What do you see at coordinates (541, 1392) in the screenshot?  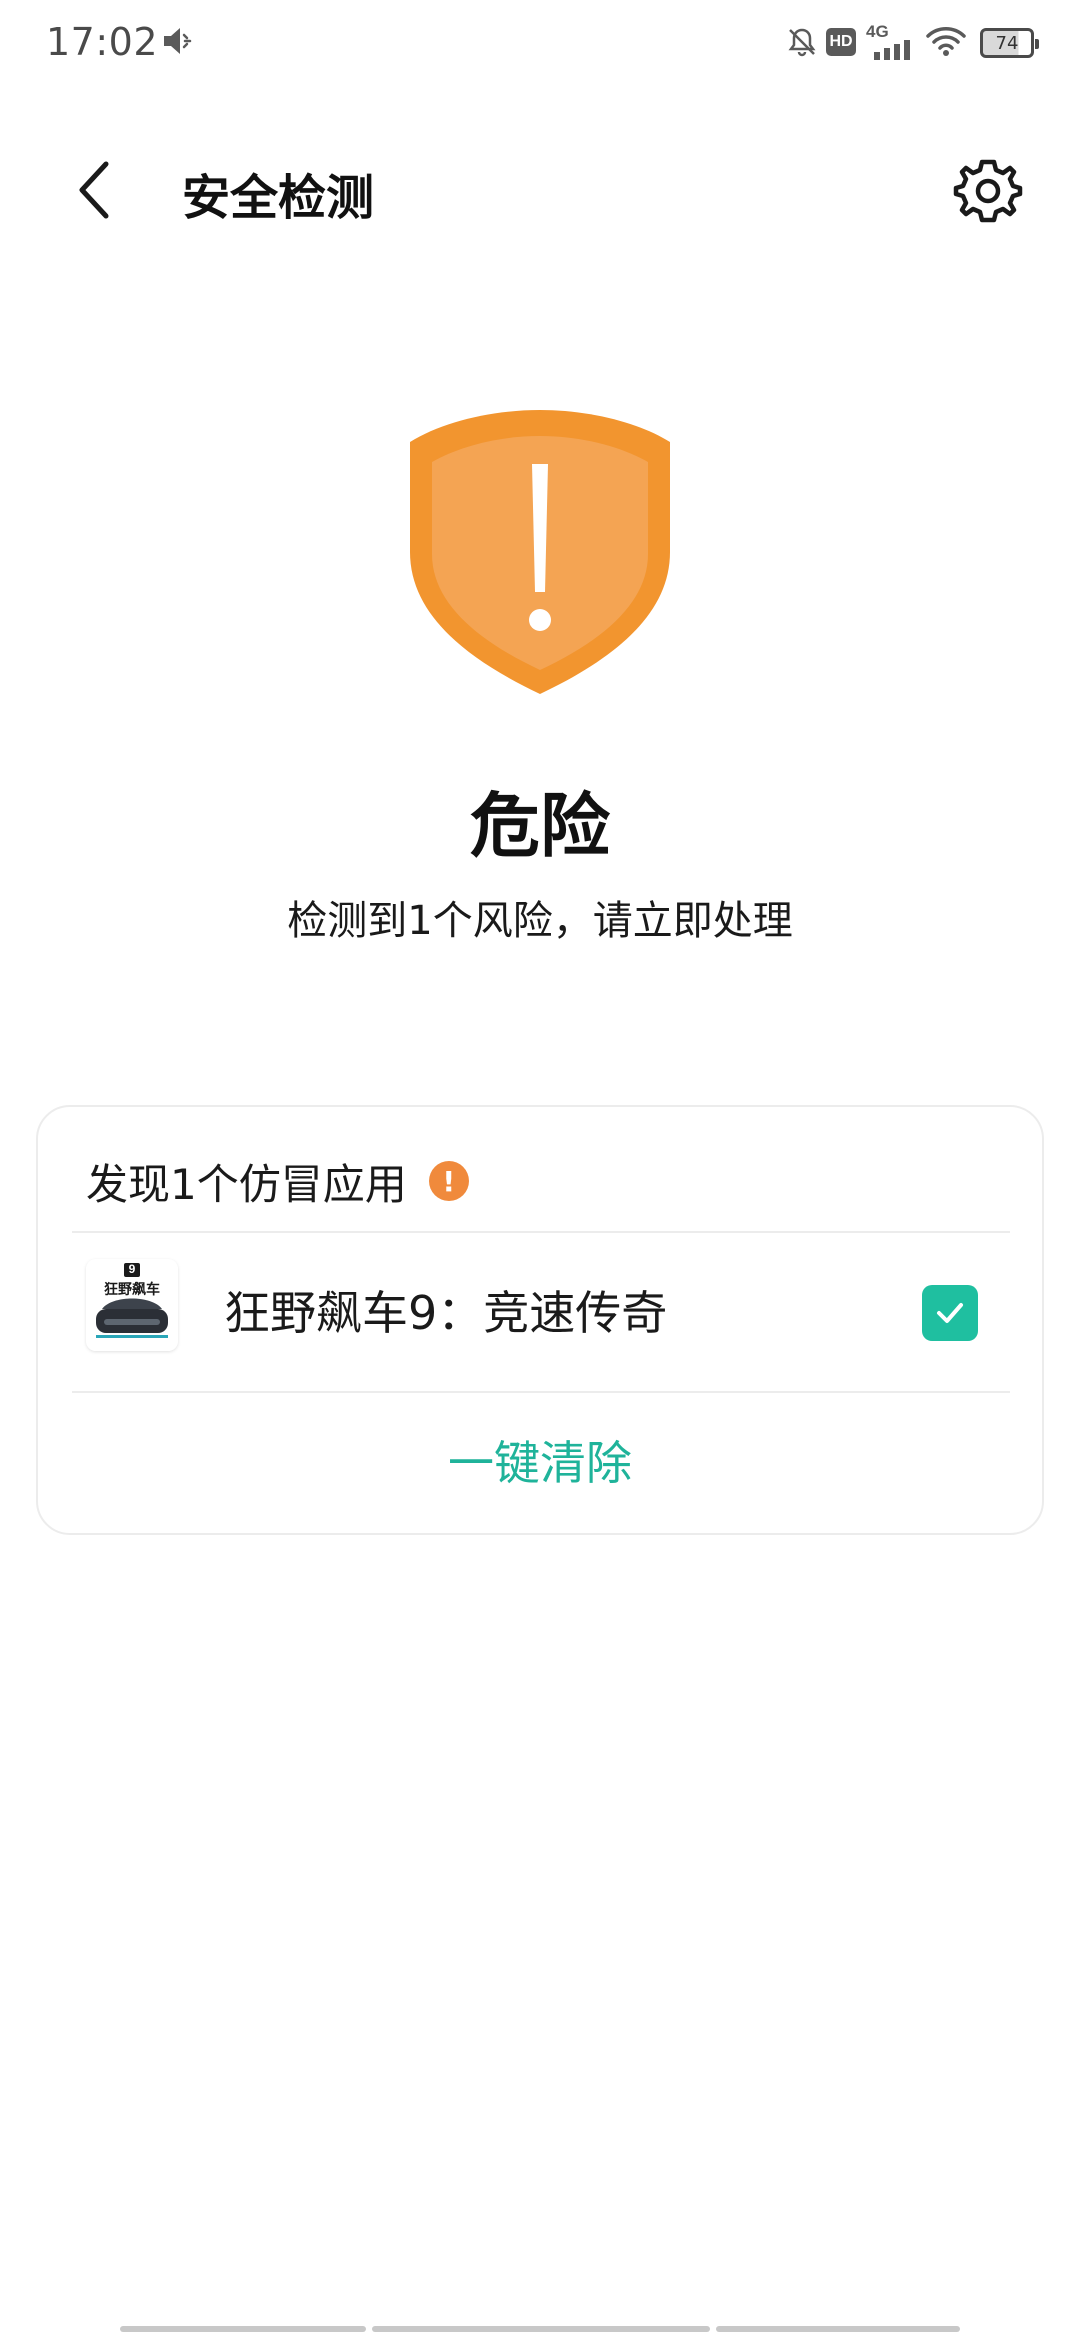 I see `divider` at bounding box center [541, 1392].